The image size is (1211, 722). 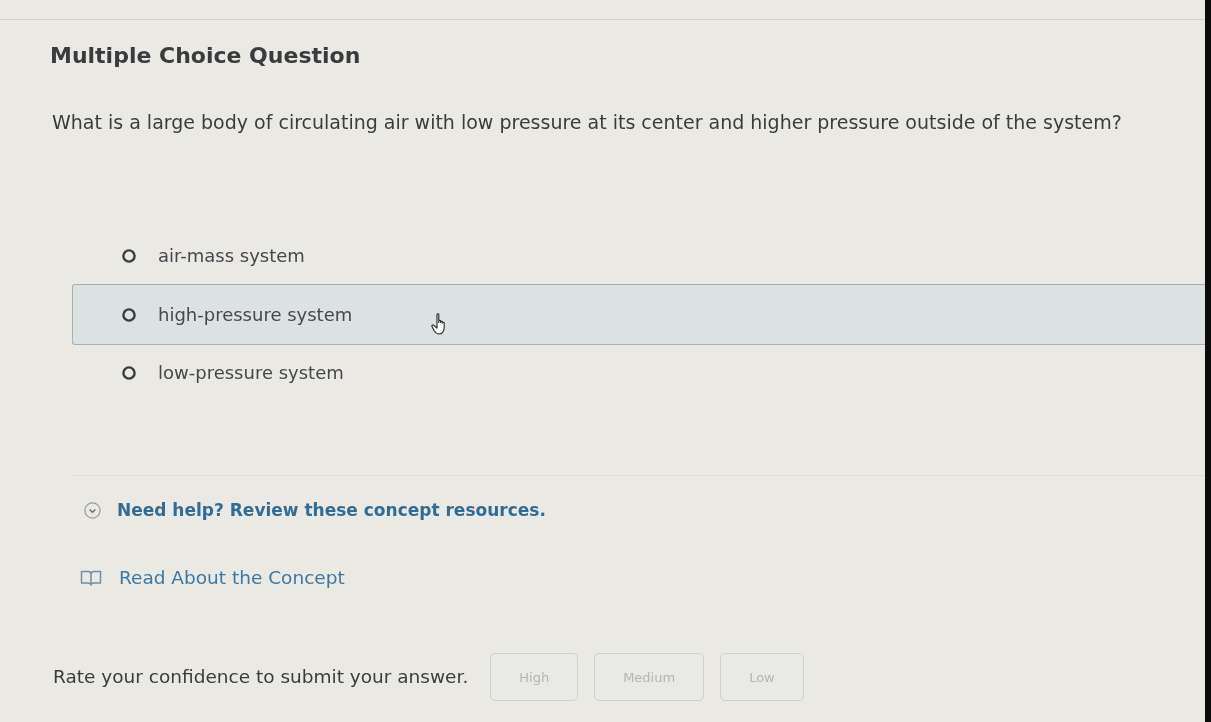 What do you see at coordinates (232, 578) in the screenshot?
I see `resource-link: Read About the Concept` at bounding box center [232, 578].